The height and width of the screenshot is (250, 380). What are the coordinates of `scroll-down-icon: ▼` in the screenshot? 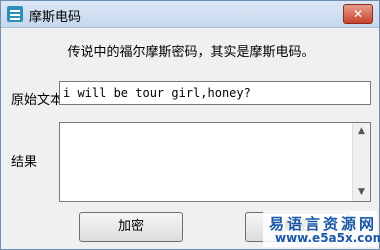 It's located at (361, 192).